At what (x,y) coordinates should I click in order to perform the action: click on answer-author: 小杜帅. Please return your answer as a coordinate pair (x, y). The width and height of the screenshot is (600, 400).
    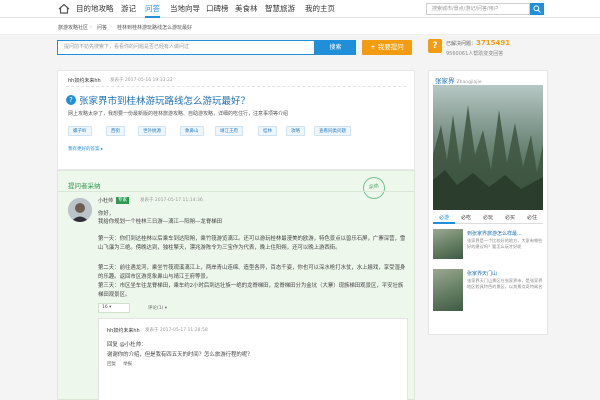
    Looking at the image, I should click on (105, 200).